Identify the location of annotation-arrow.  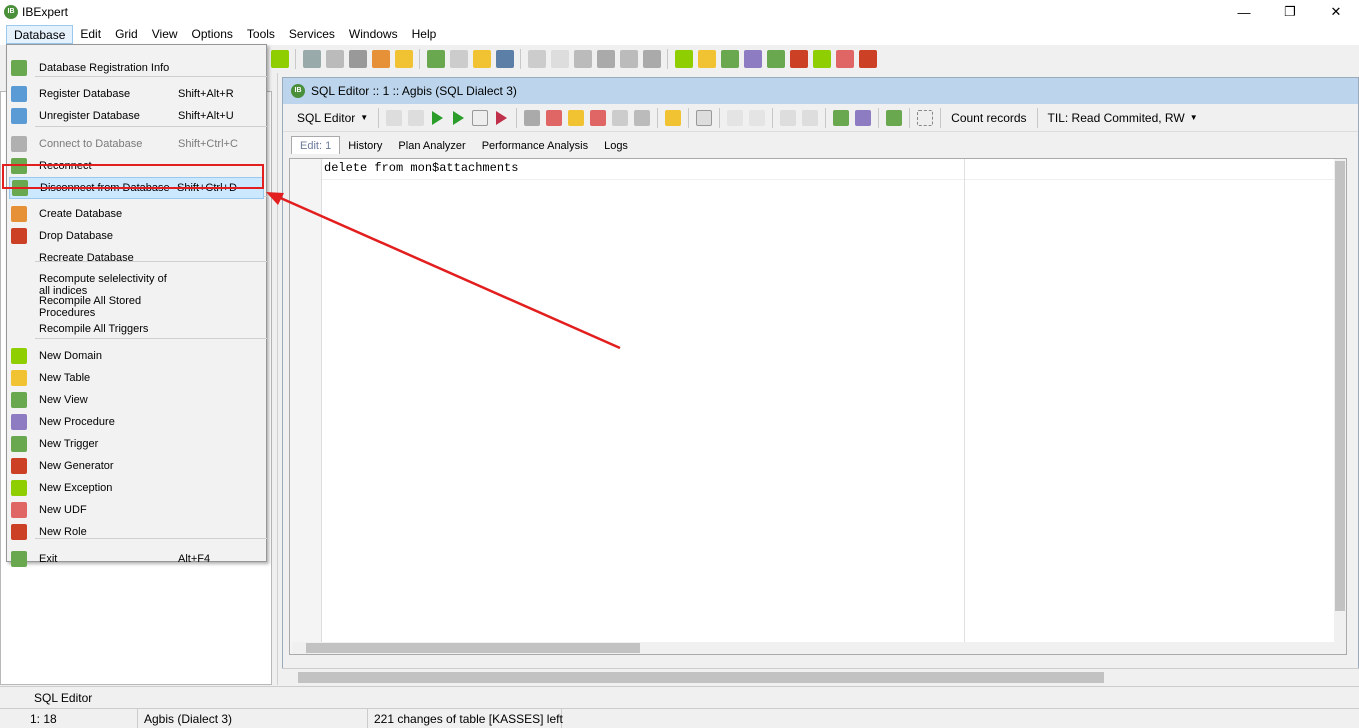
(443, 271).